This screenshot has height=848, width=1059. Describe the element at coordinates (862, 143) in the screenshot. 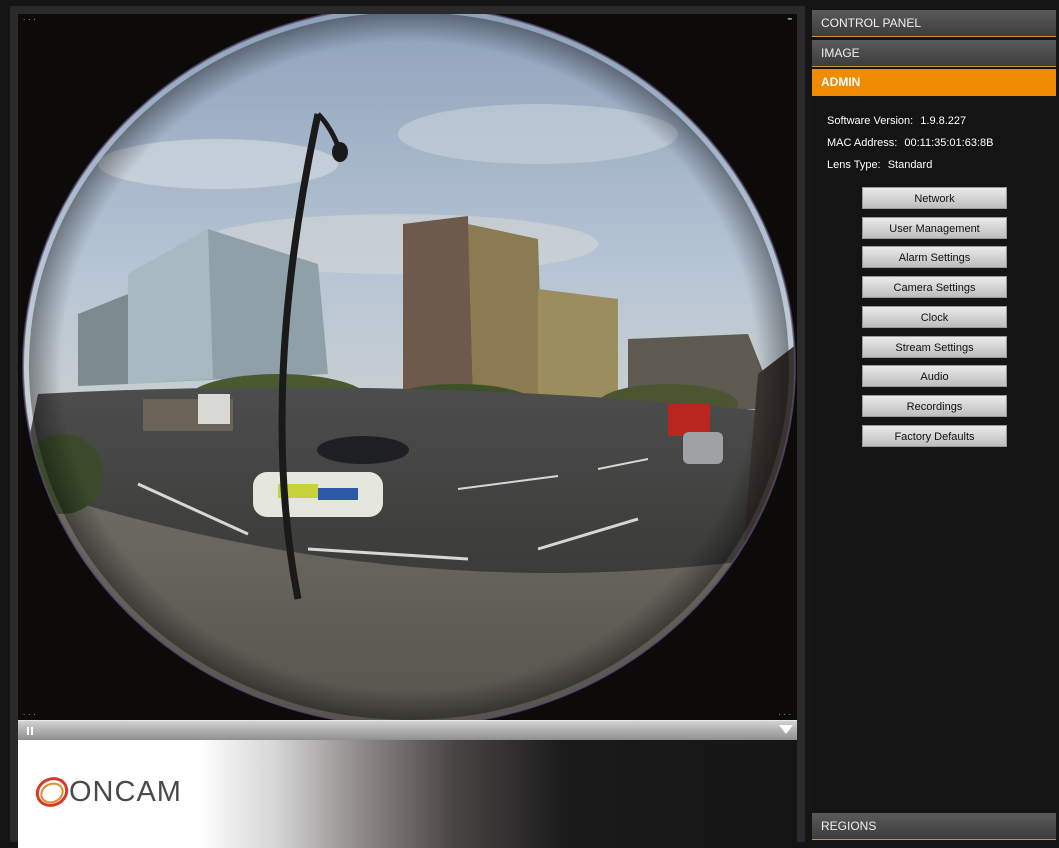

I see `mac-address-label: MAC Address:` at that location.